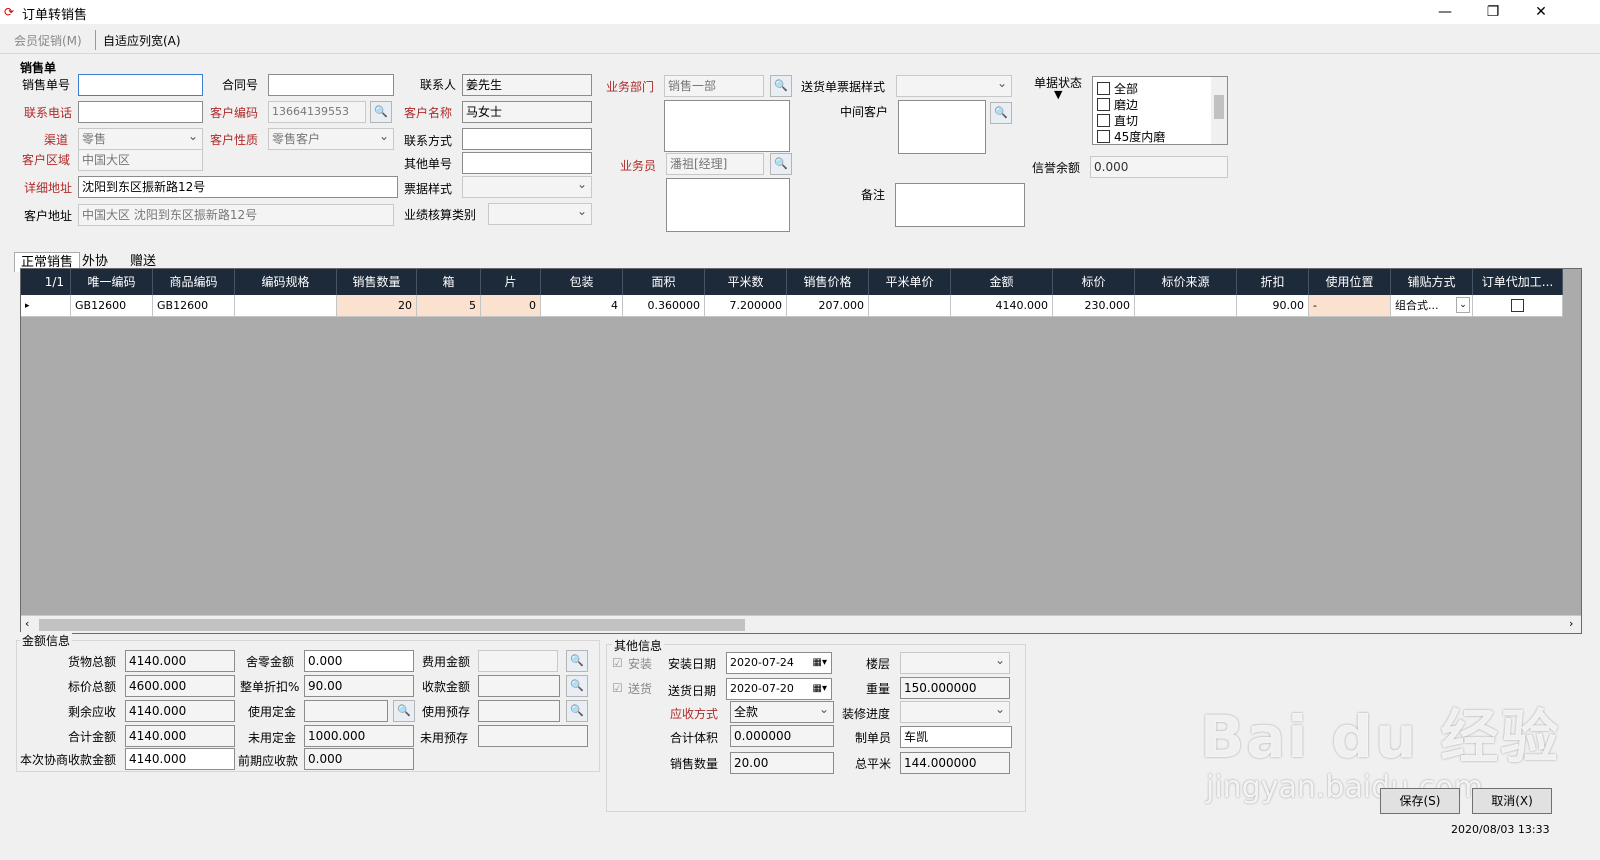 This screenshot has height=860, width=1600. Describe the element at coordinates (582, 282) in the screenshot. I see `column-header: 包装` at that location.